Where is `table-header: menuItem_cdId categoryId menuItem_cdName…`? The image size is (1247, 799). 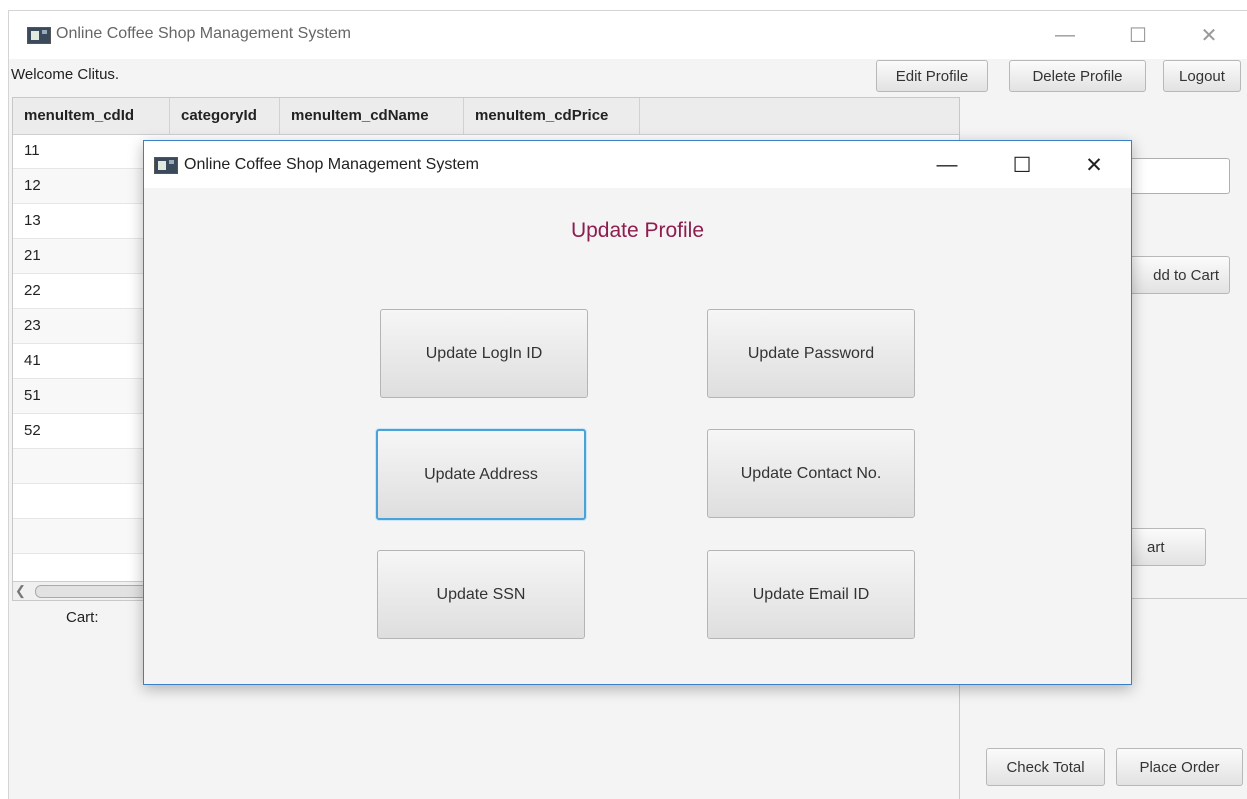
table-header: menuItem_cdId categoryId menuItem_cdName… is located at coordinates (486, 116).